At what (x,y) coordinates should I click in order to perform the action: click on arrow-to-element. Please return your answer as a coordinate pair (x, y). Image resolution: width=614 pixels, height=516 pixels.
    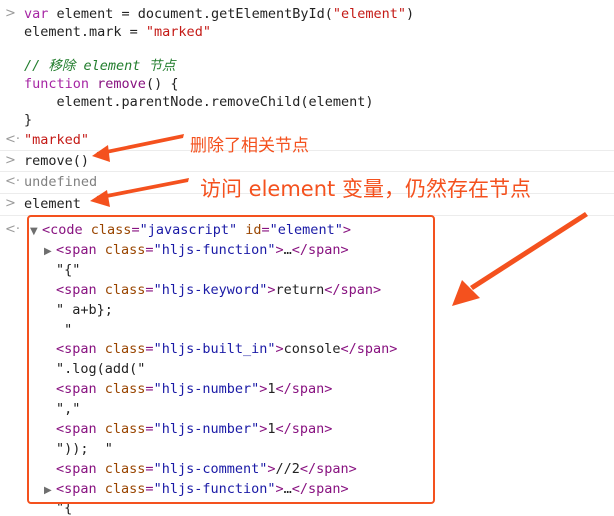
    Looking at the image, I should click on (139, 192).